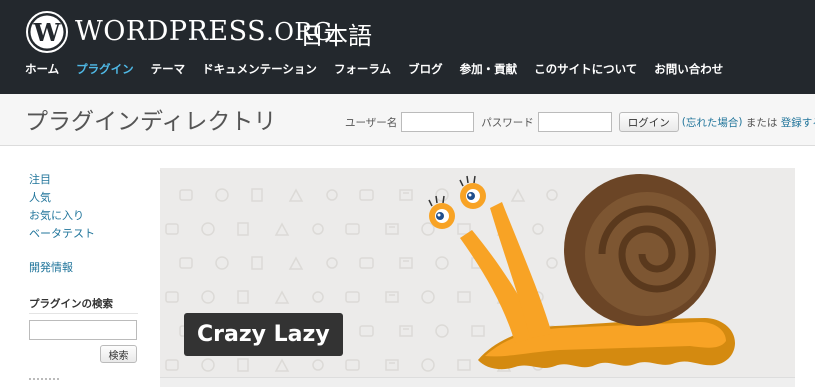  Describe the element at coordinates (171, 31) in the screenshot. I see `brand-main: WORDPRESS` at that location.